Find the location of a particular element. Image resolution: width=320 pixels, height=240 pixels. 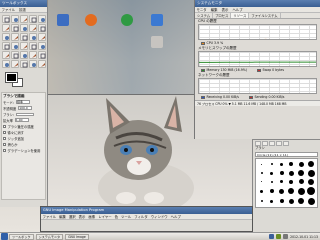

tab-system: システム is located at coordinates (204, 15).